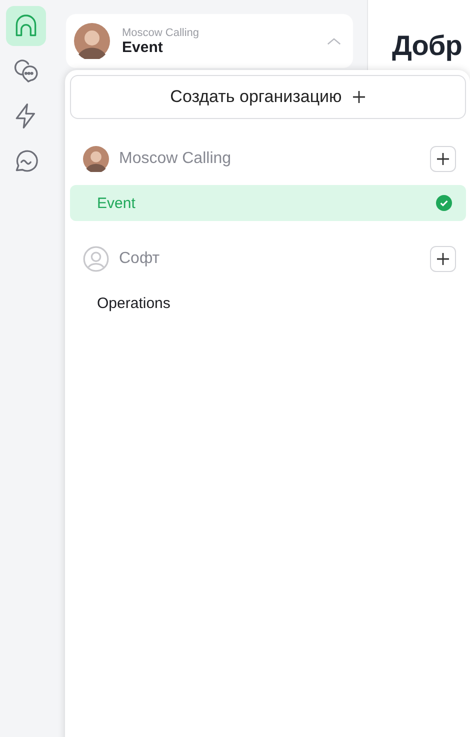  What do you see at coordinates (268, 97) in the screenshot?
I see `create-organization-button: Создать организацию` at bounding box center [268, 97].